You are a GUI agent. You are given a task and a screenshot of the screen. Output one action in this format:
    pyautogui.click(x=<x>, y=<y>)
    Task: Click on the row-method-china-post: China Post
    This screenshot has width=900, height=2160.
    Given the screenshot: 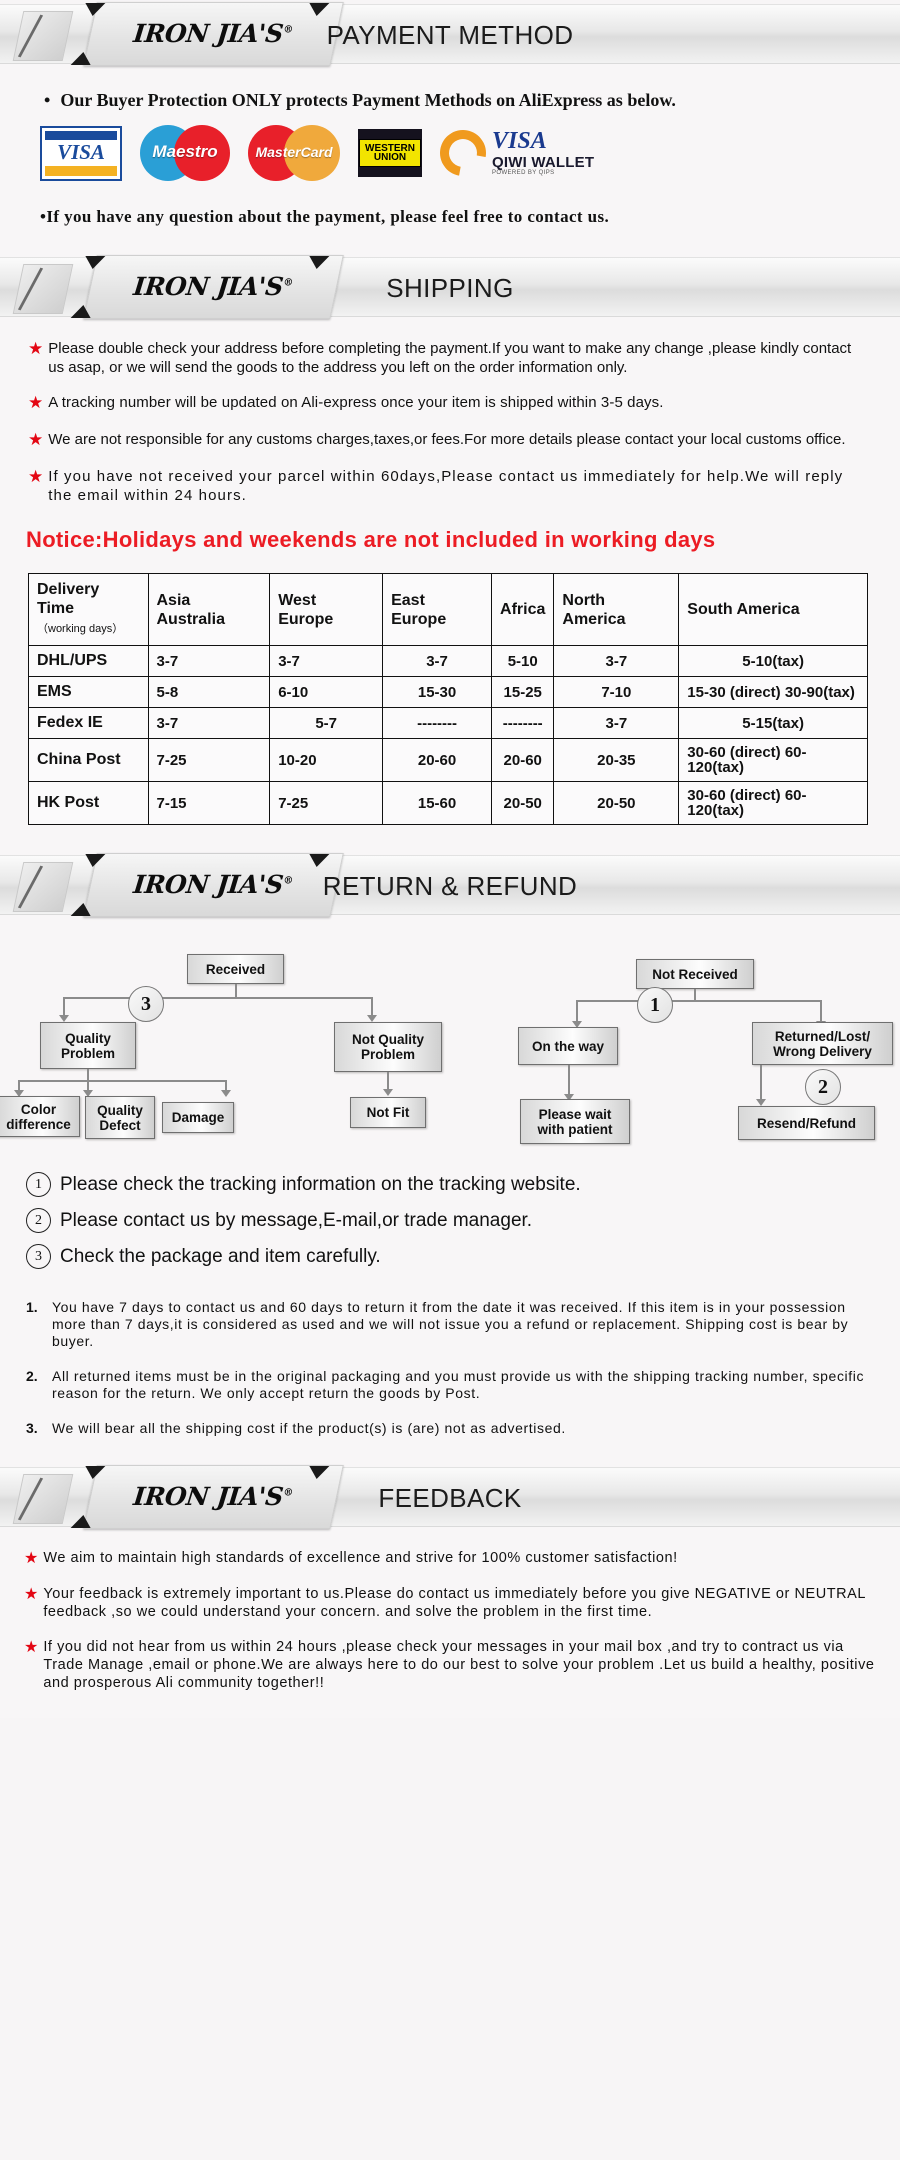 What is the action you would take?
    pyautogui.click(x=88, y=760)
    